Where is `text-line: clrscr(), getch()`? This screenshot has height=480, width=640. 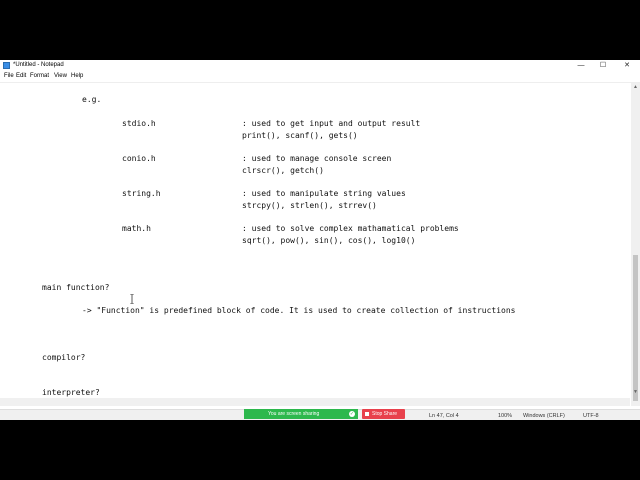 text-line: clrscr(), getch() is located at coordinates (283, 170).